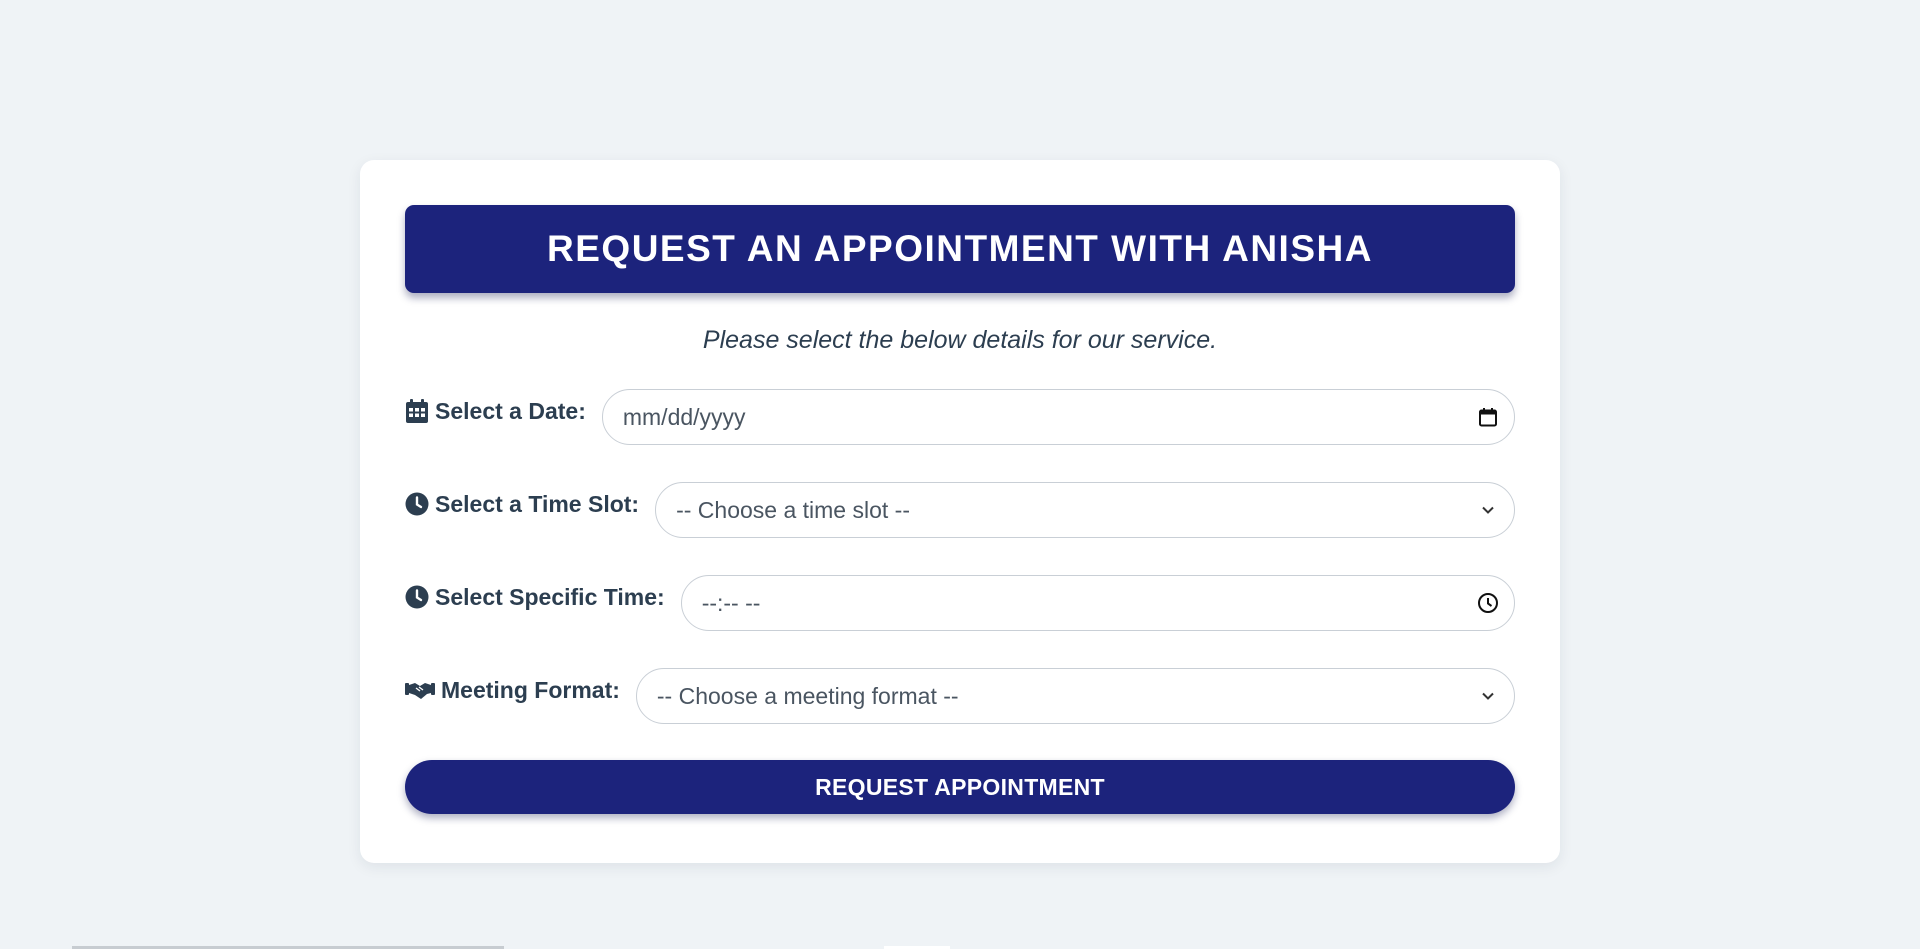 This screenshot has height=949, width=1920. What do you see at coordinates (684, 416) in the screenshot?
I see `date-input-value: mm/dd/yyyy` at bounding box center [684, 416].